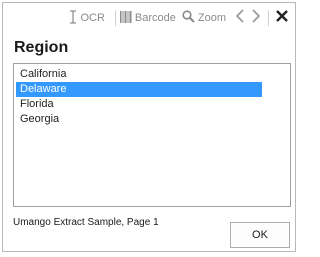  I want to click on chevron-left-icon, so click(239, 18).